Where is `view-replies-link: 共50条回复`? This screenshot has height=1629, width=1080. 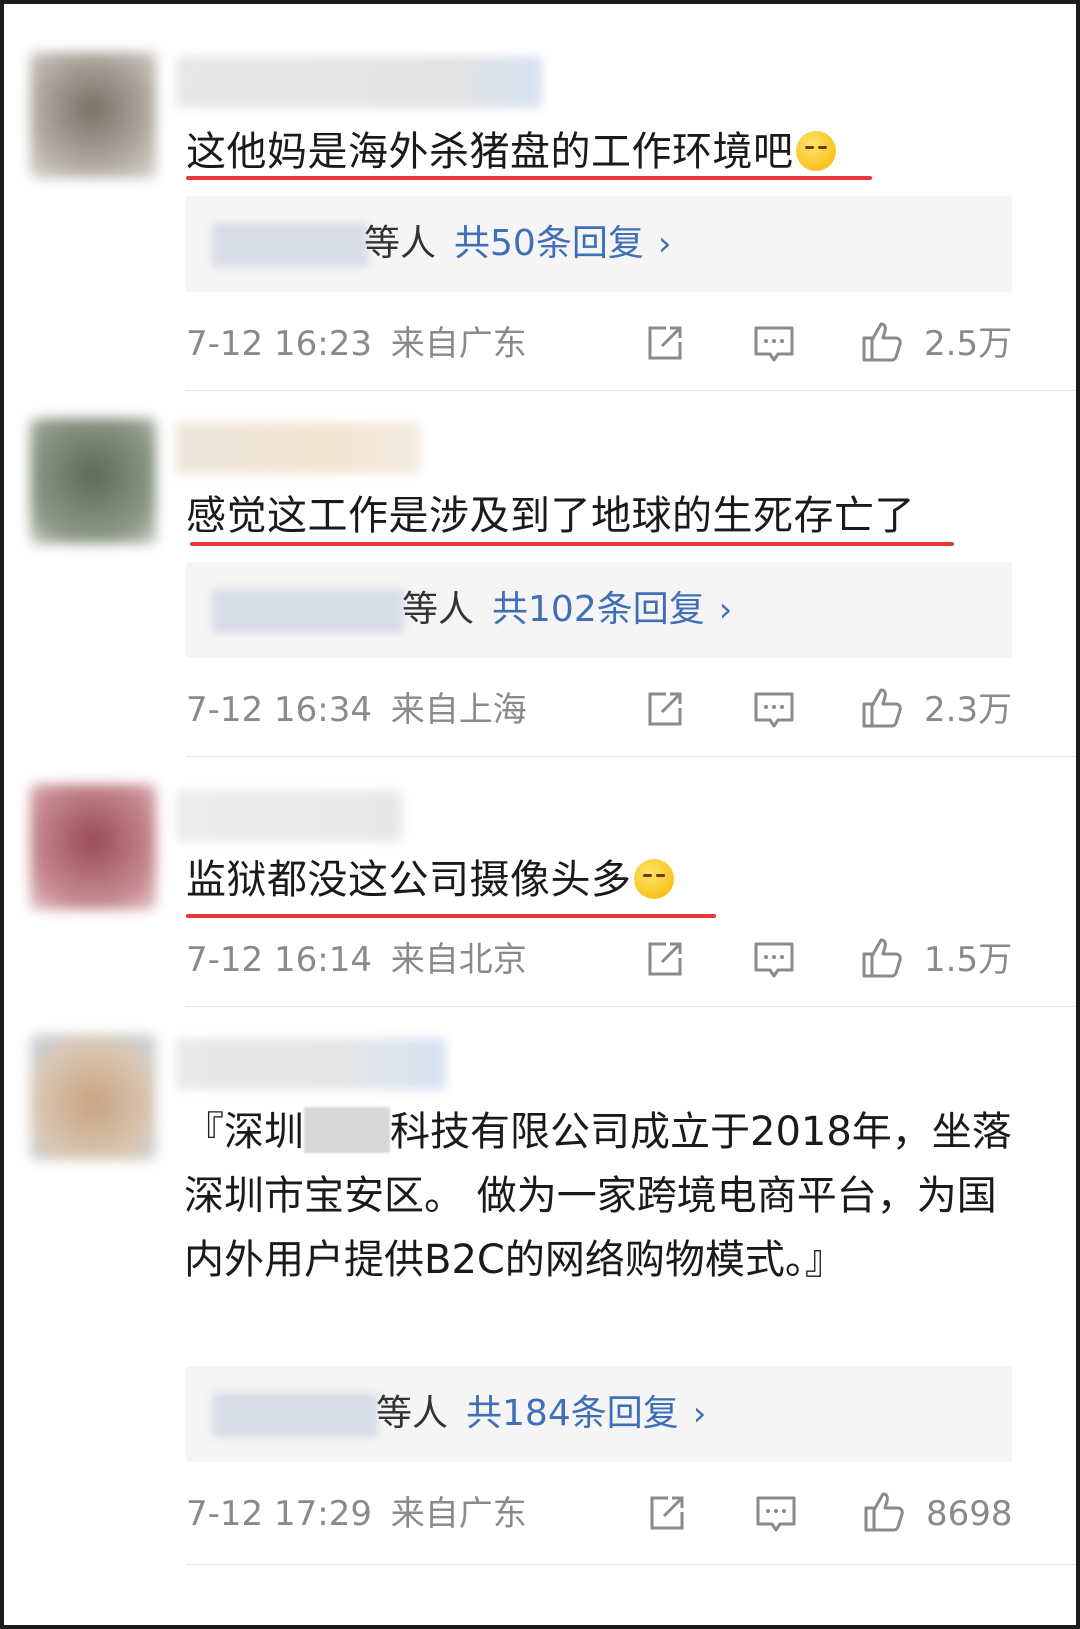
view-replies-link: 共50条回复 is located at coordinates (549, 243).